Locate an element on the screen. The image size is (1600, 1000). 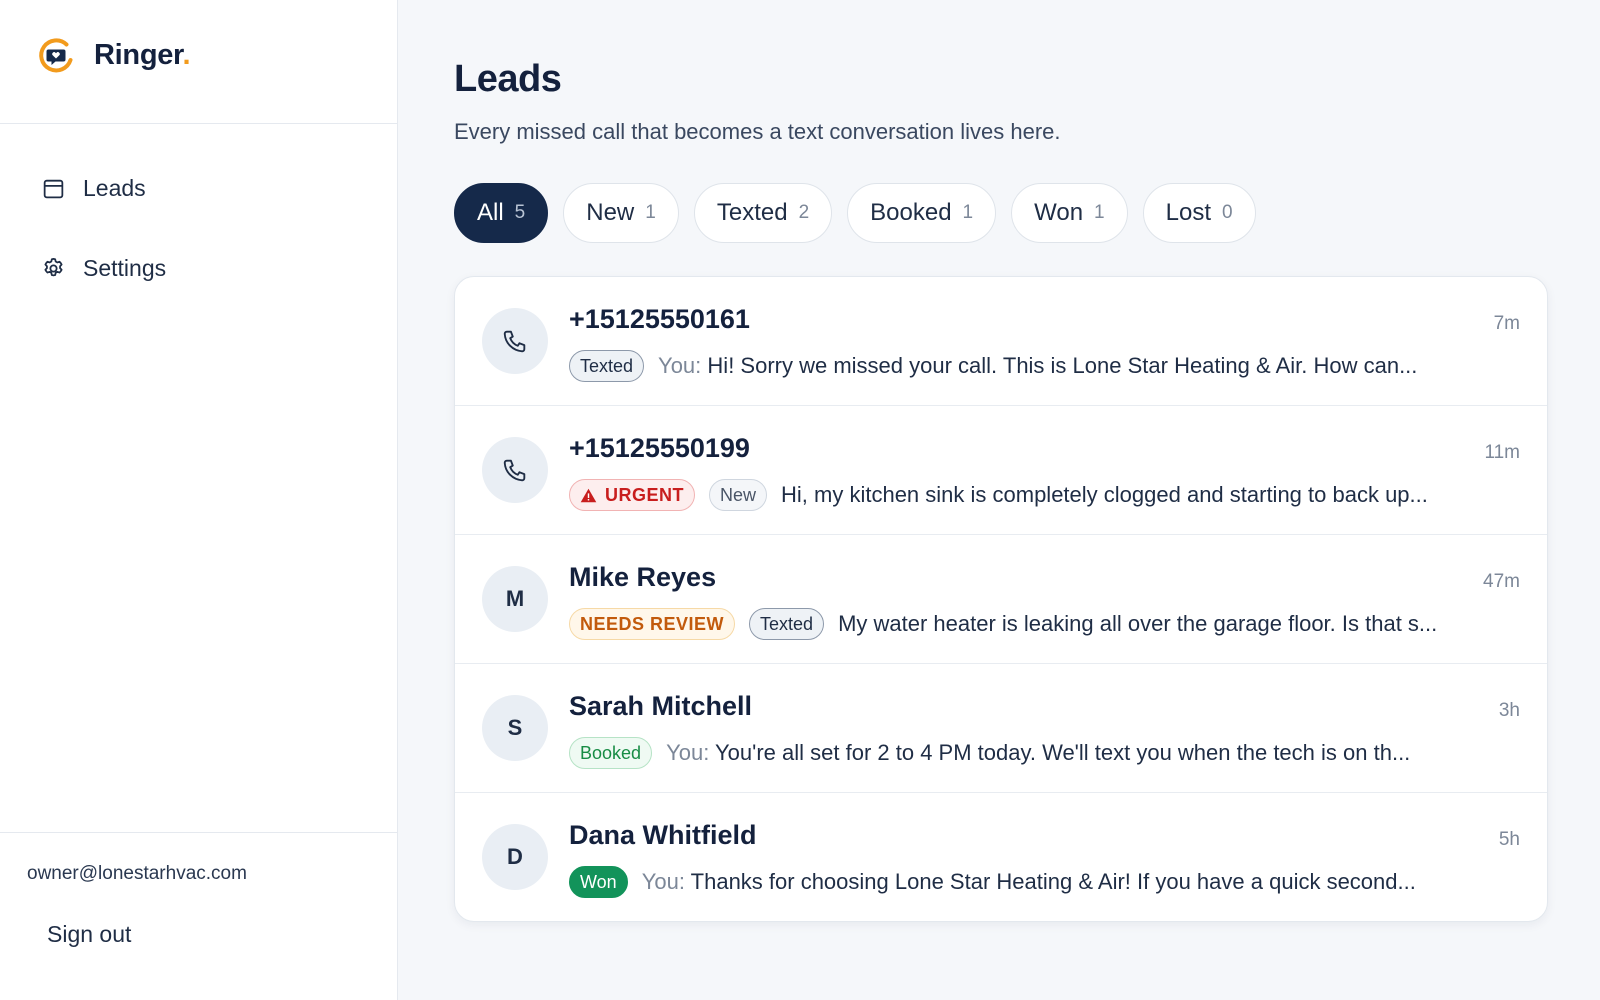
filter-booked: Booked 1 is located at coordinates (922, 213).